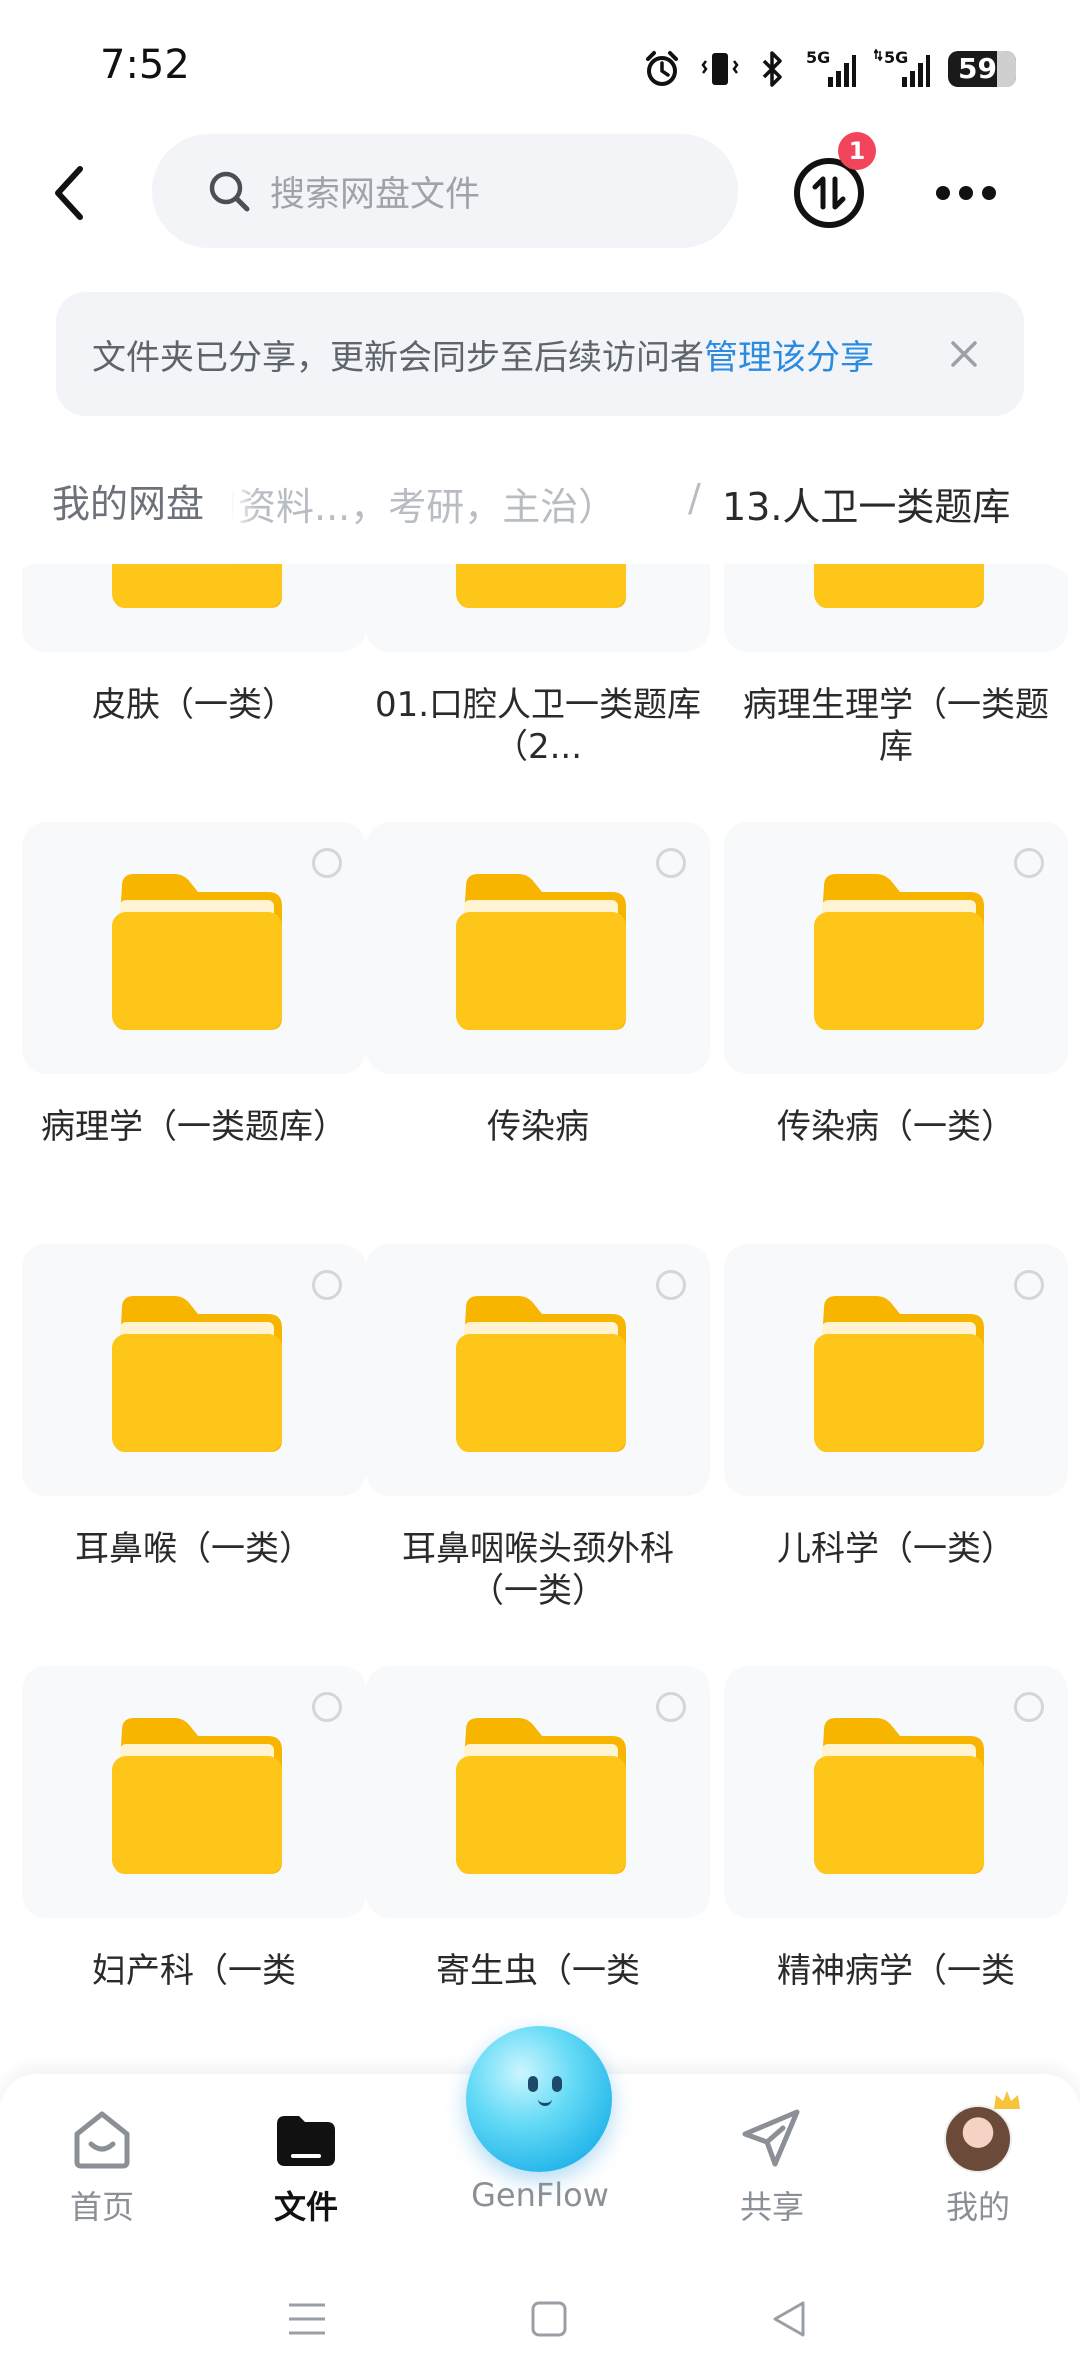 Image resolution: width=1080 pixels, height=2374 pixels. I want to click on home-smile-icon, so click(102, 2140).